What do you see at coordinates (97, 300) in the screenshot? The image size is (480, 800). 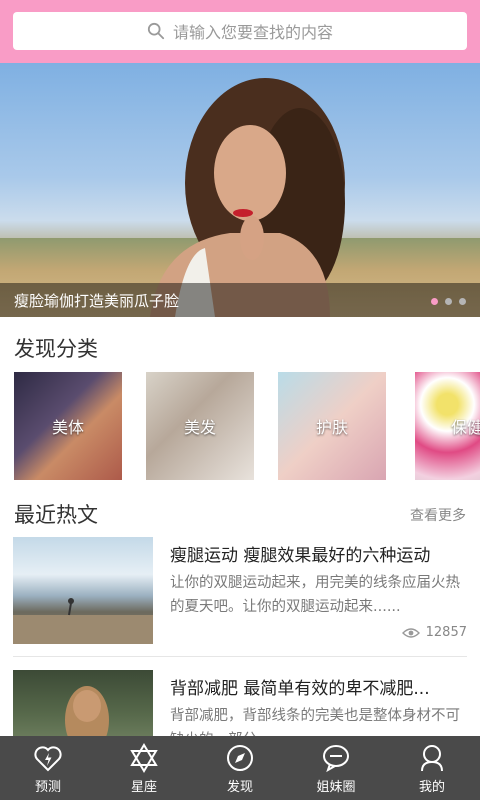 I see `banner-caption: 瘦脸瑜伽打造美丽瓜子脸` at bounding box center [97, 300].